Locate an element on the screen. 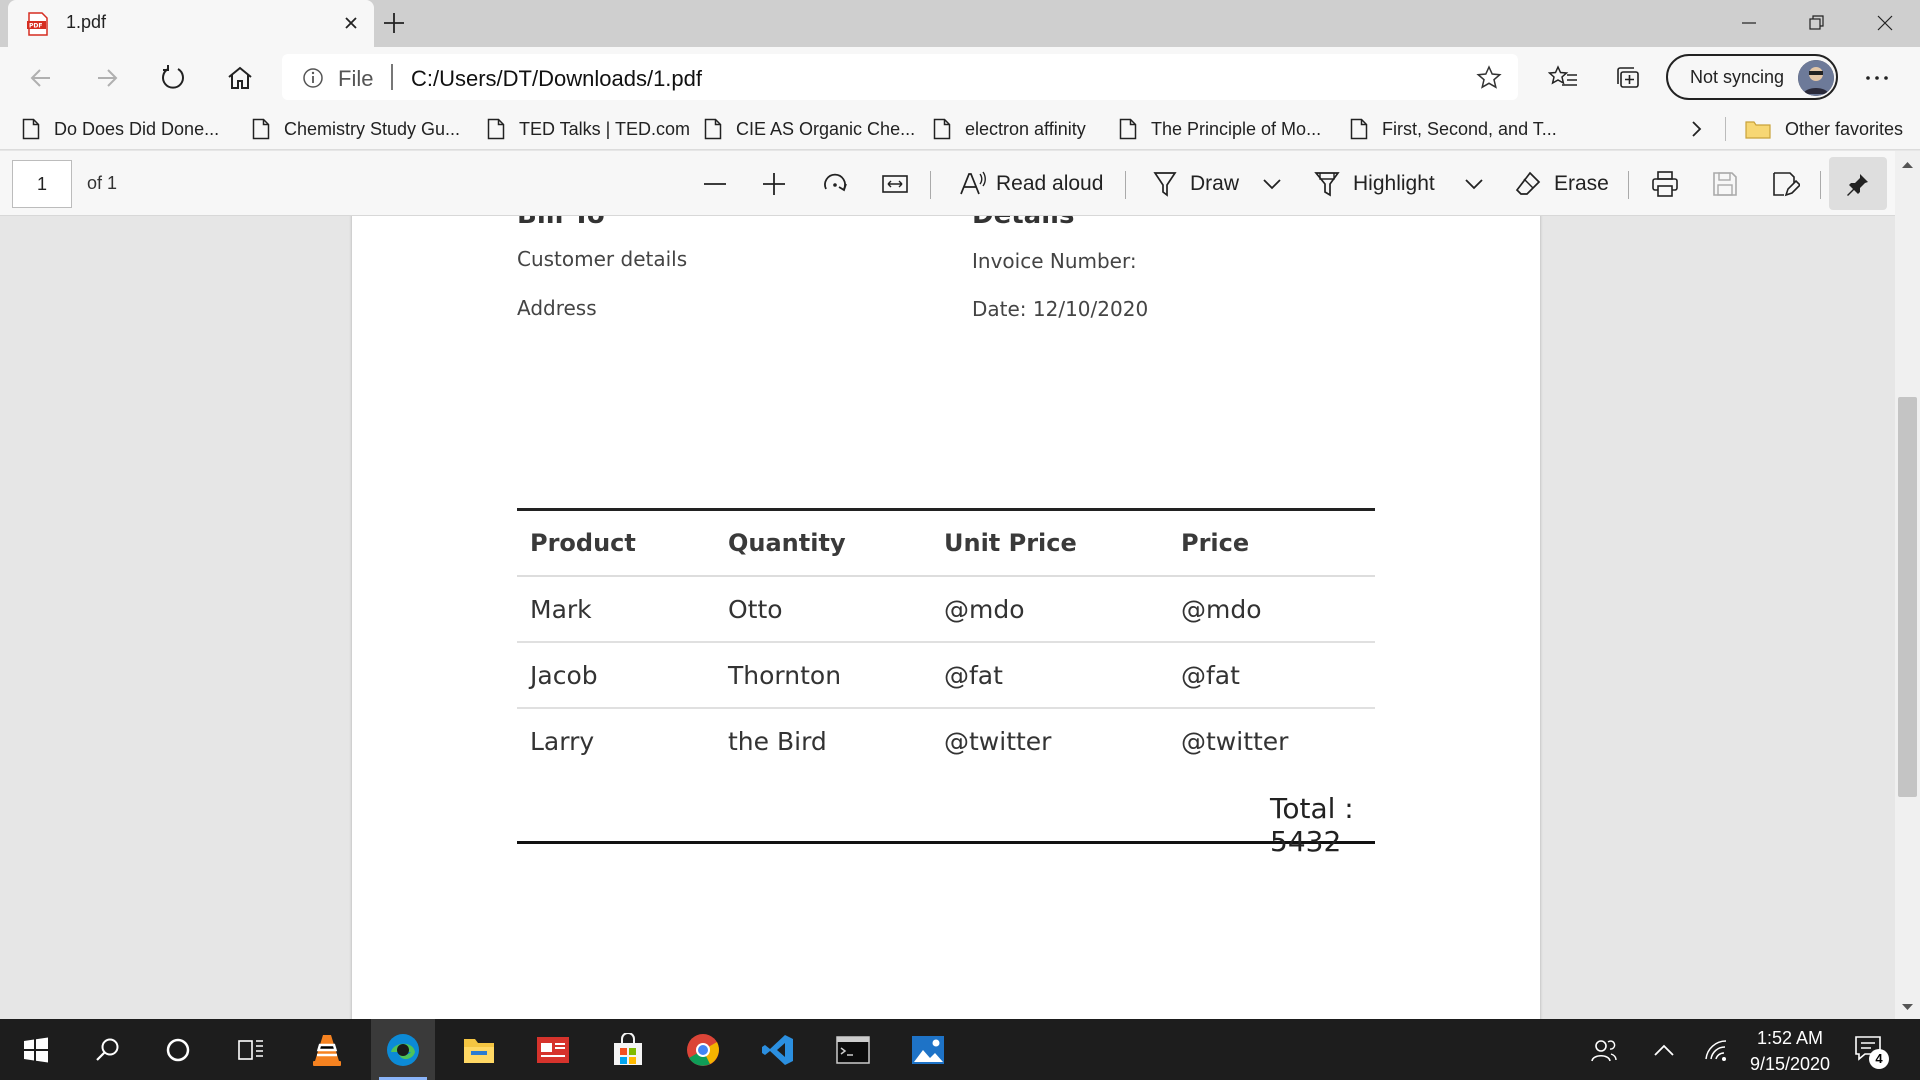  favorite-item: TED Talks | TED.com is located at coordinates (588, 129).